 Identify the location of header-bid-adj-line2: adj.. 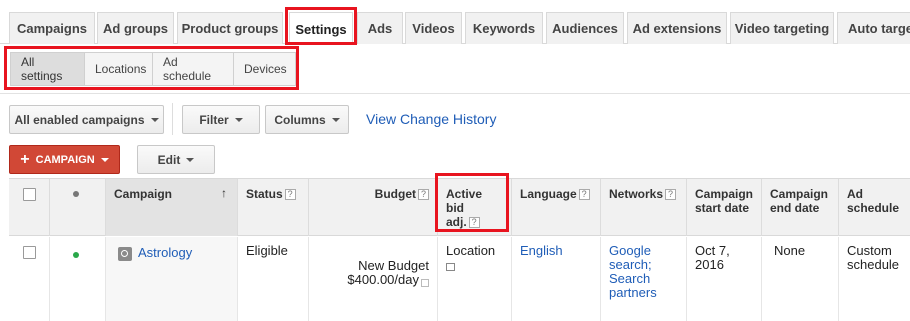
(456, 222).